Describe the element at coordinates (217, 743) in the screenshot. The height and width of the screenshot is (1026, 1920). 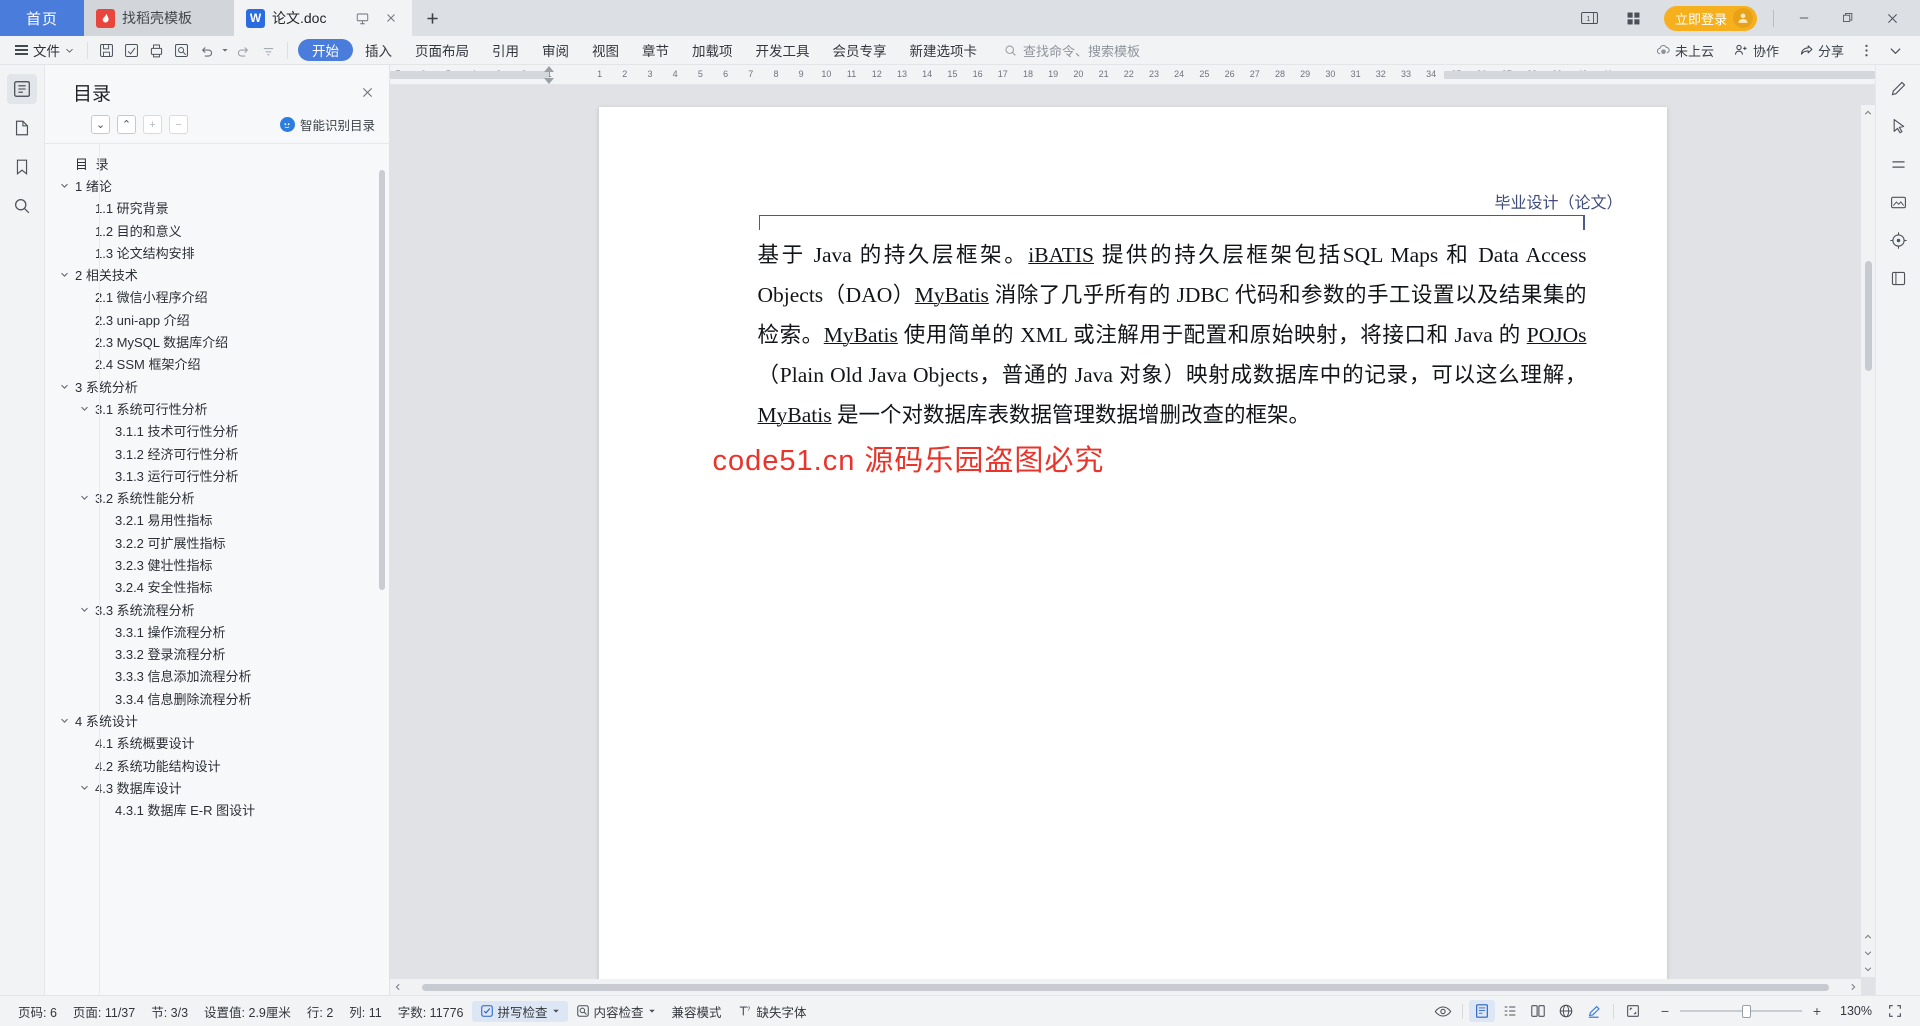
I see `toc-item: 4.1 系统概要设计` at that location.